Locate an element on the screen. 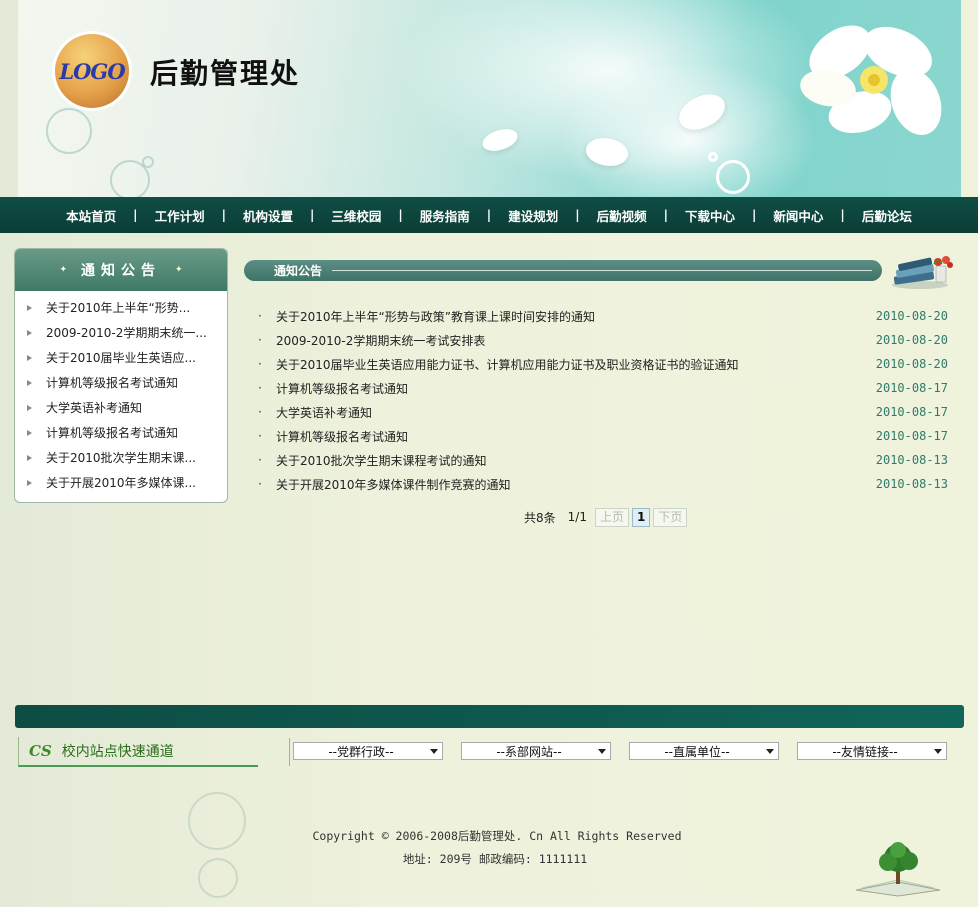 The image size is (978, 907). pager-total: 共8条 is located at coordinates (540, 517).